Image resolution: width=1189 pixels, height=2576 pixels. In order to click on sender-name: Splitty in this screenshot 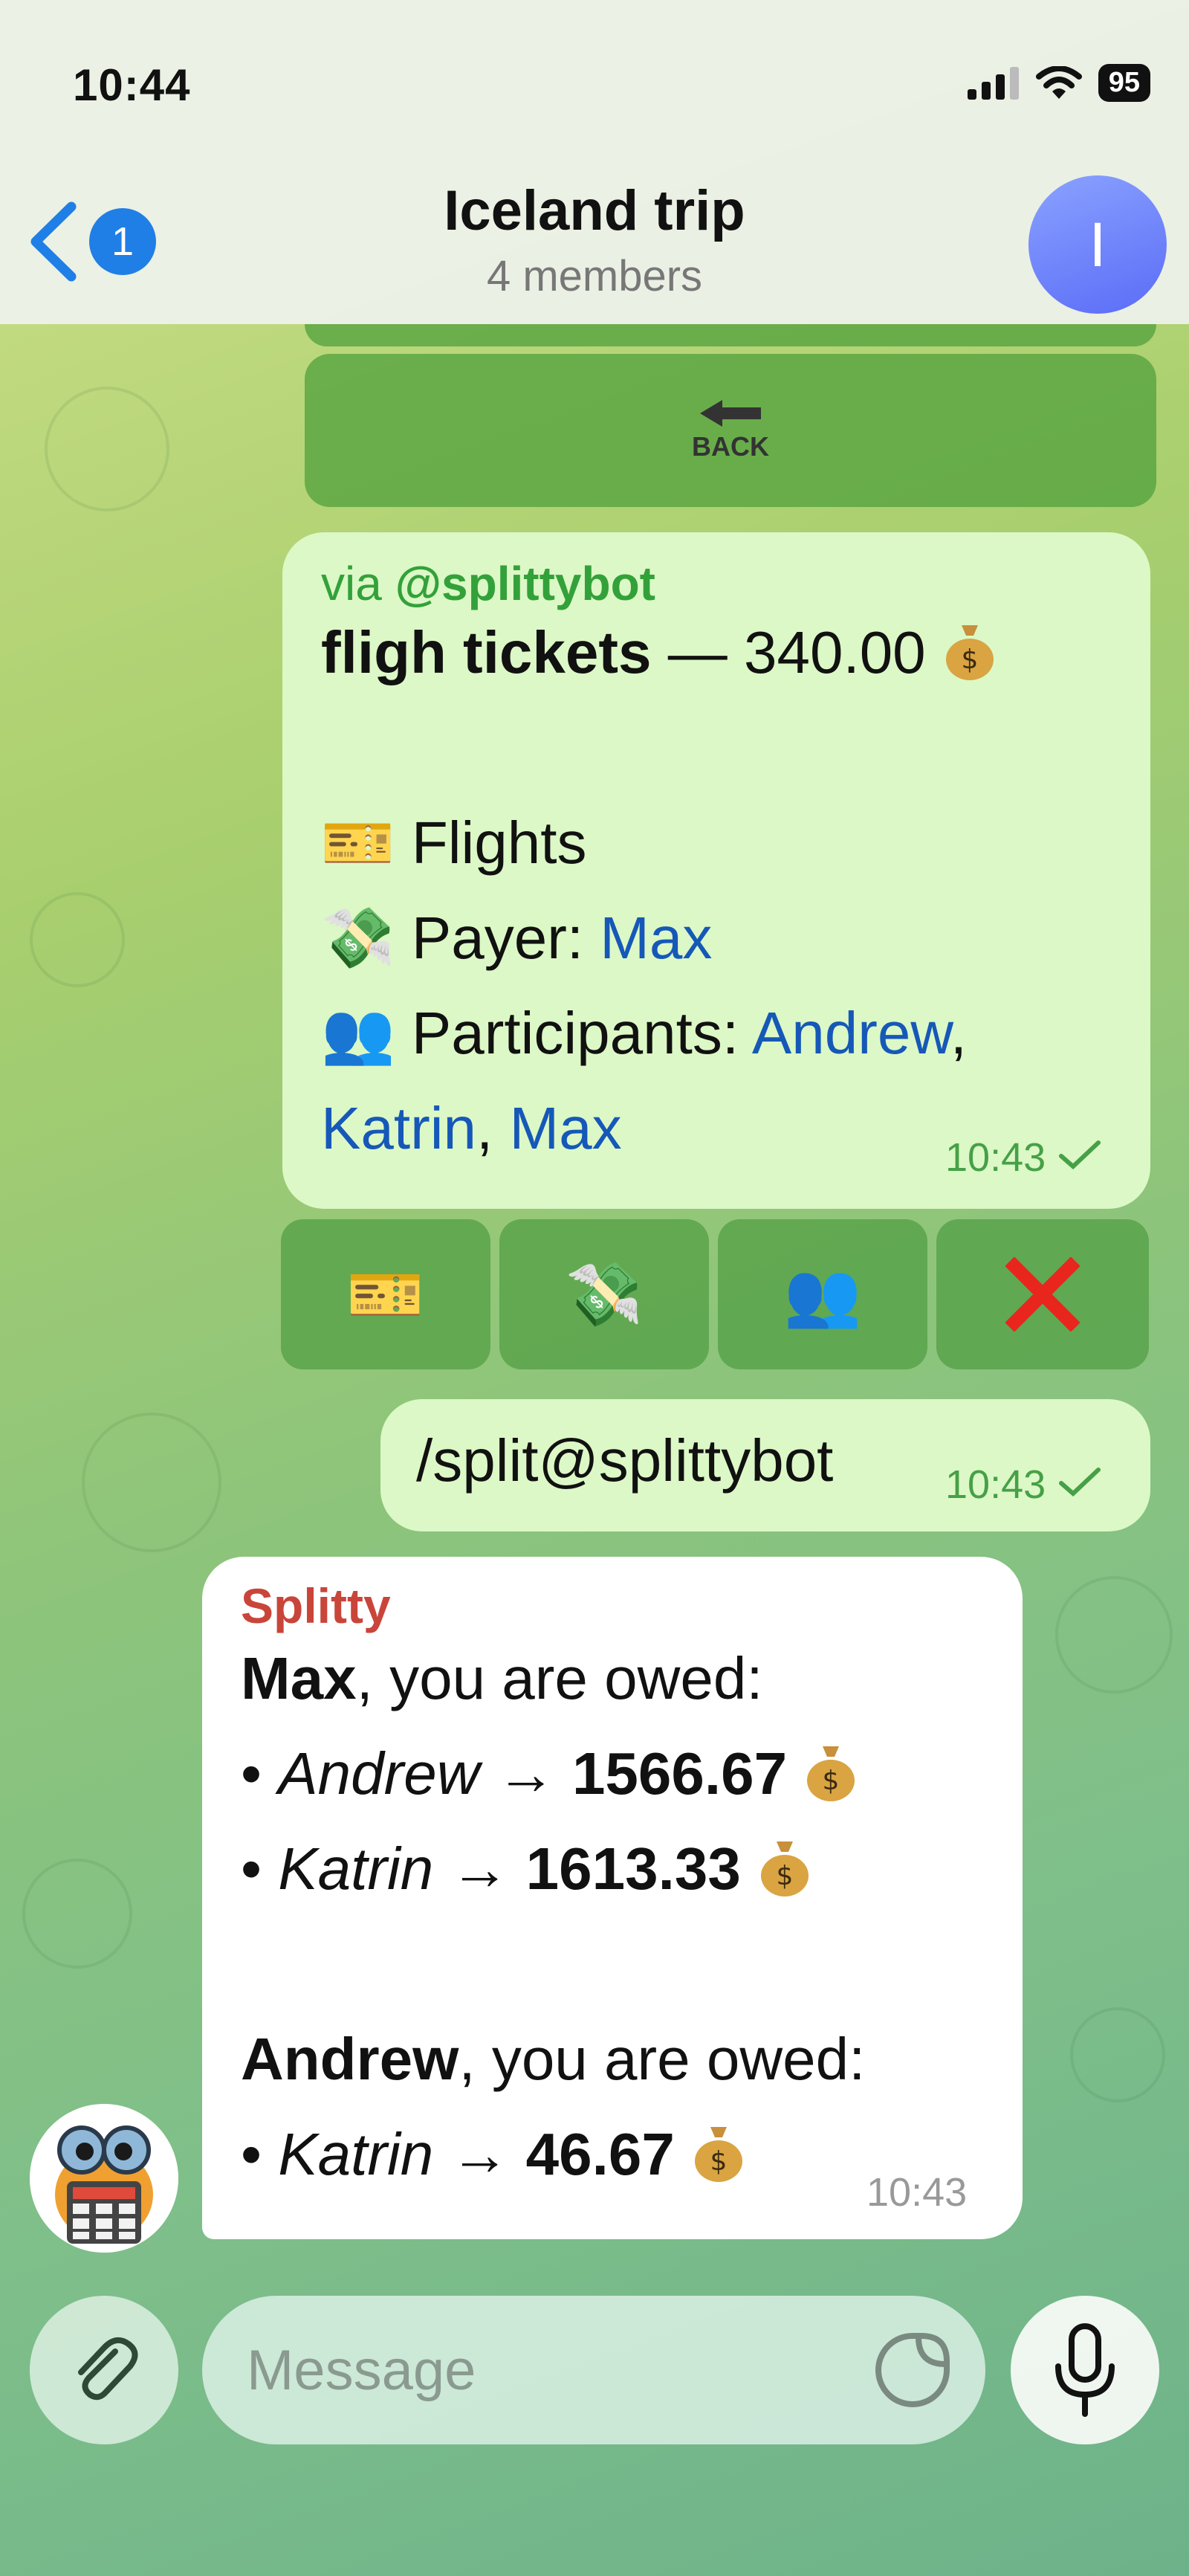, I will do `click(632, 1606)`.